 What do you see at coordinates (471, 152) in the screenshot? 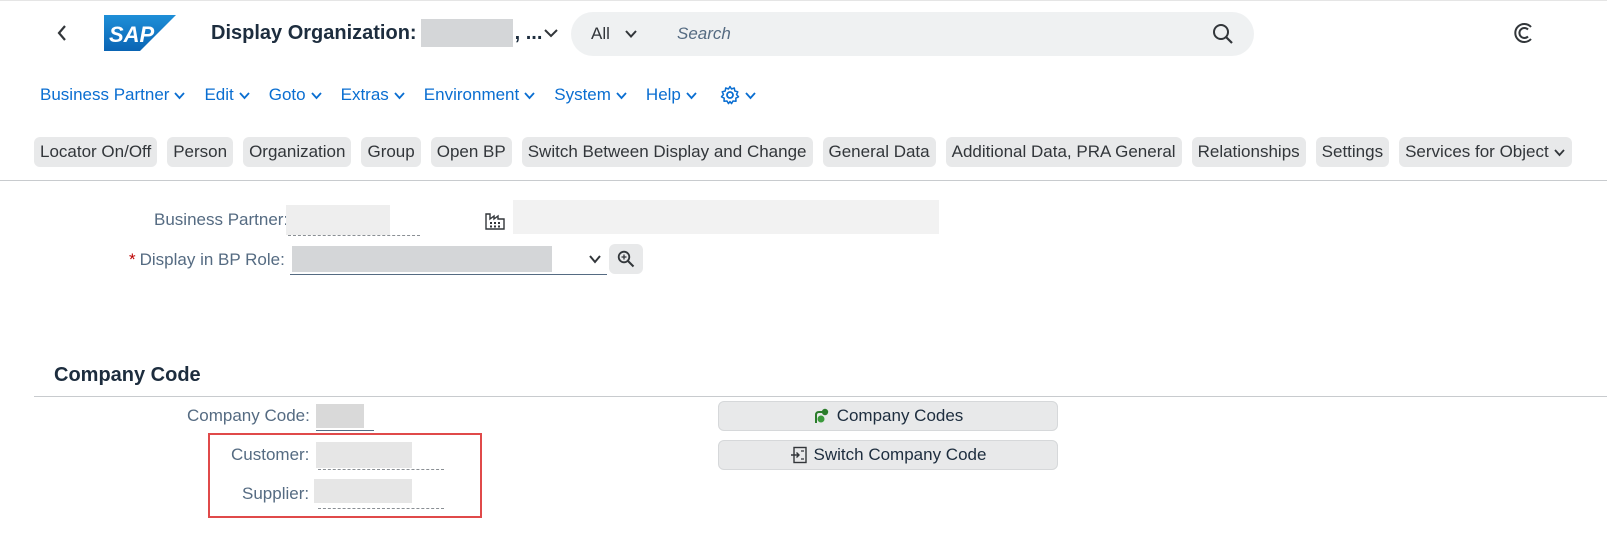
I see `open-bp-button: Open BP` at bounding box center [471, 152].